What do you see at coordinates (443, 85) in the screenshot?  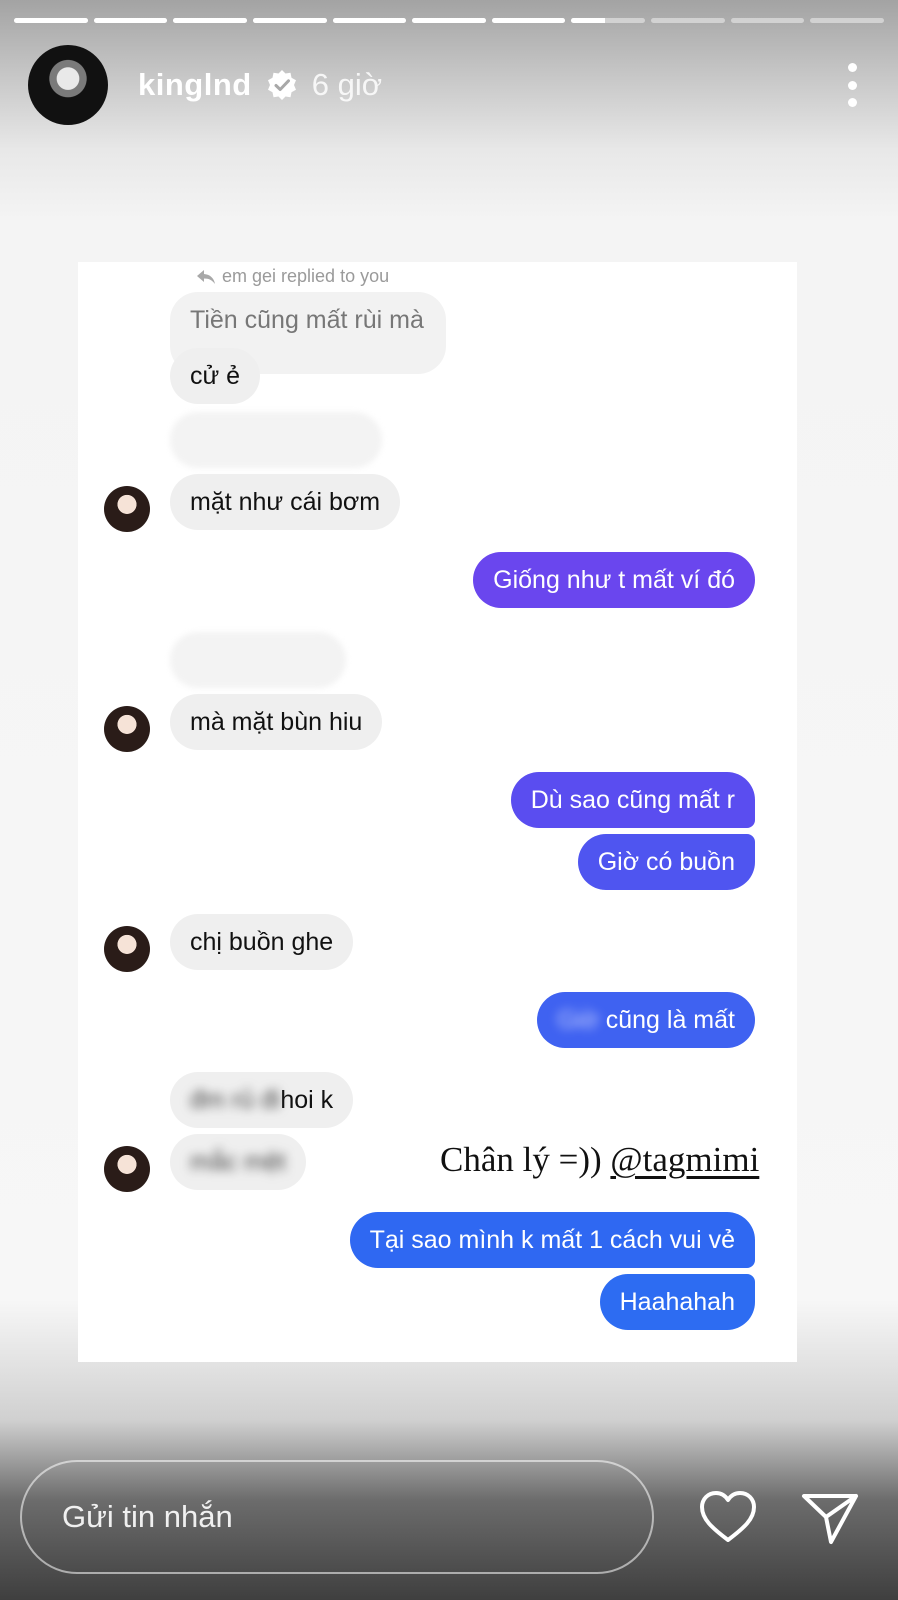 I see `story-header: kinglnd 6 giờ` at bounding box center [443, 85].